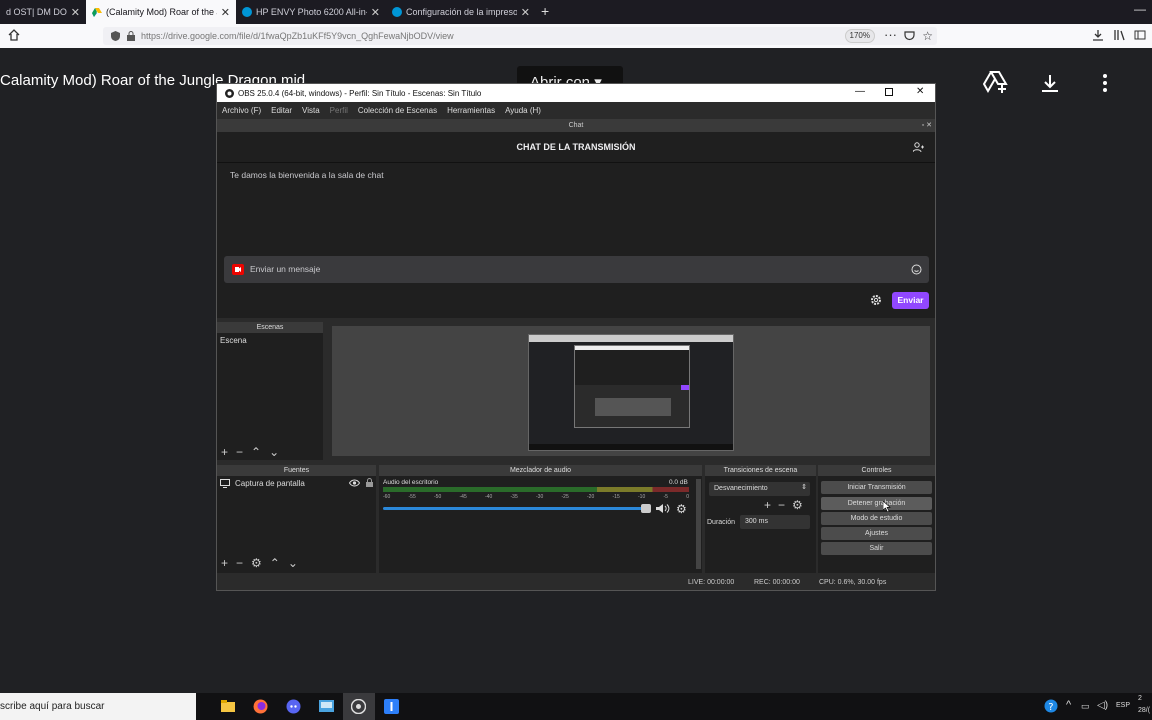 The height and width of the screenshot is (720, 1152). I want to click on menu-coleccion-escenas: Colección de Escenas, so click(397, 110).